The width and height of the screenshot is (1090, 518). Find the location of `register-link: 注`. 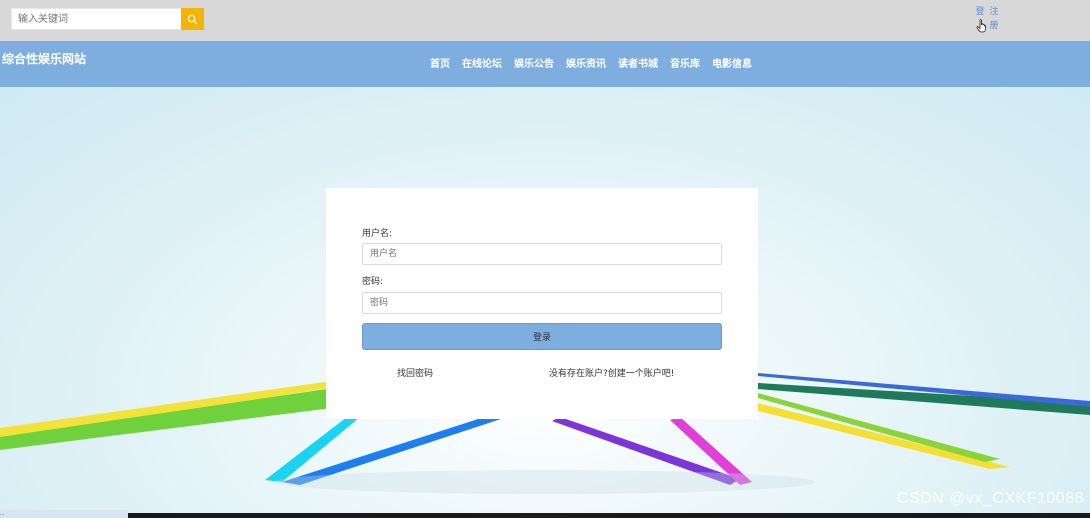

register-link: 注 is located at coordinates (994, 12).